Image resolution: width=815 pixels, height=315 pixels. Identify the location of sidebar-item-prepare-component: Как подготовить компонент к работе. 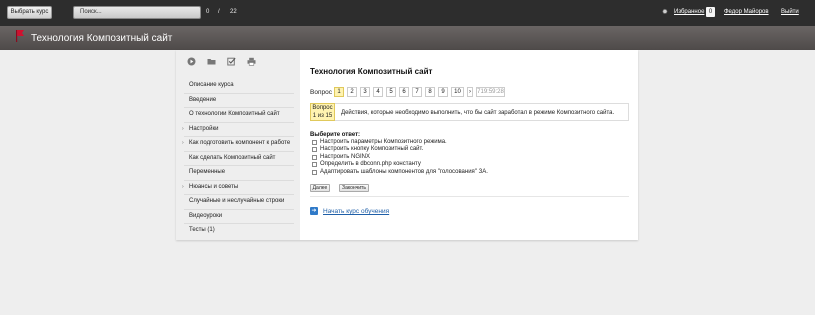
(239, 143).